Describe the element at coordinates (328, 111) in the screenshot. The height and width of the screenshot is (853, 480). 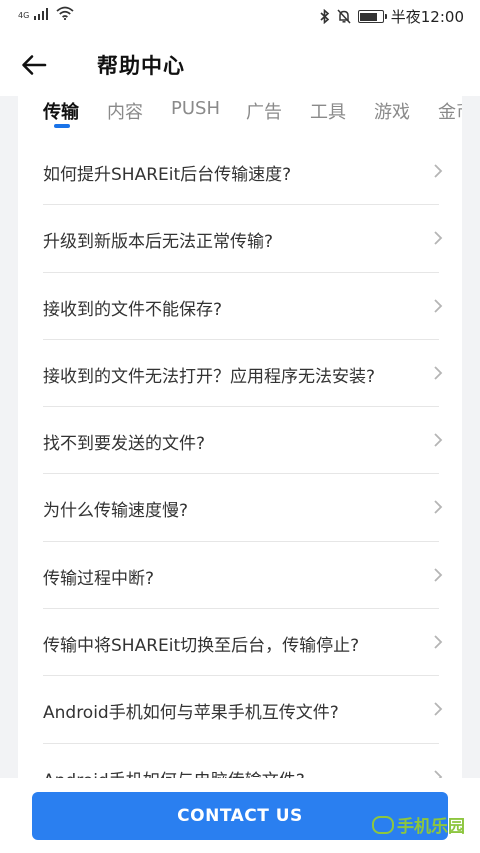
I see `tab-tools: 工具` at that location.